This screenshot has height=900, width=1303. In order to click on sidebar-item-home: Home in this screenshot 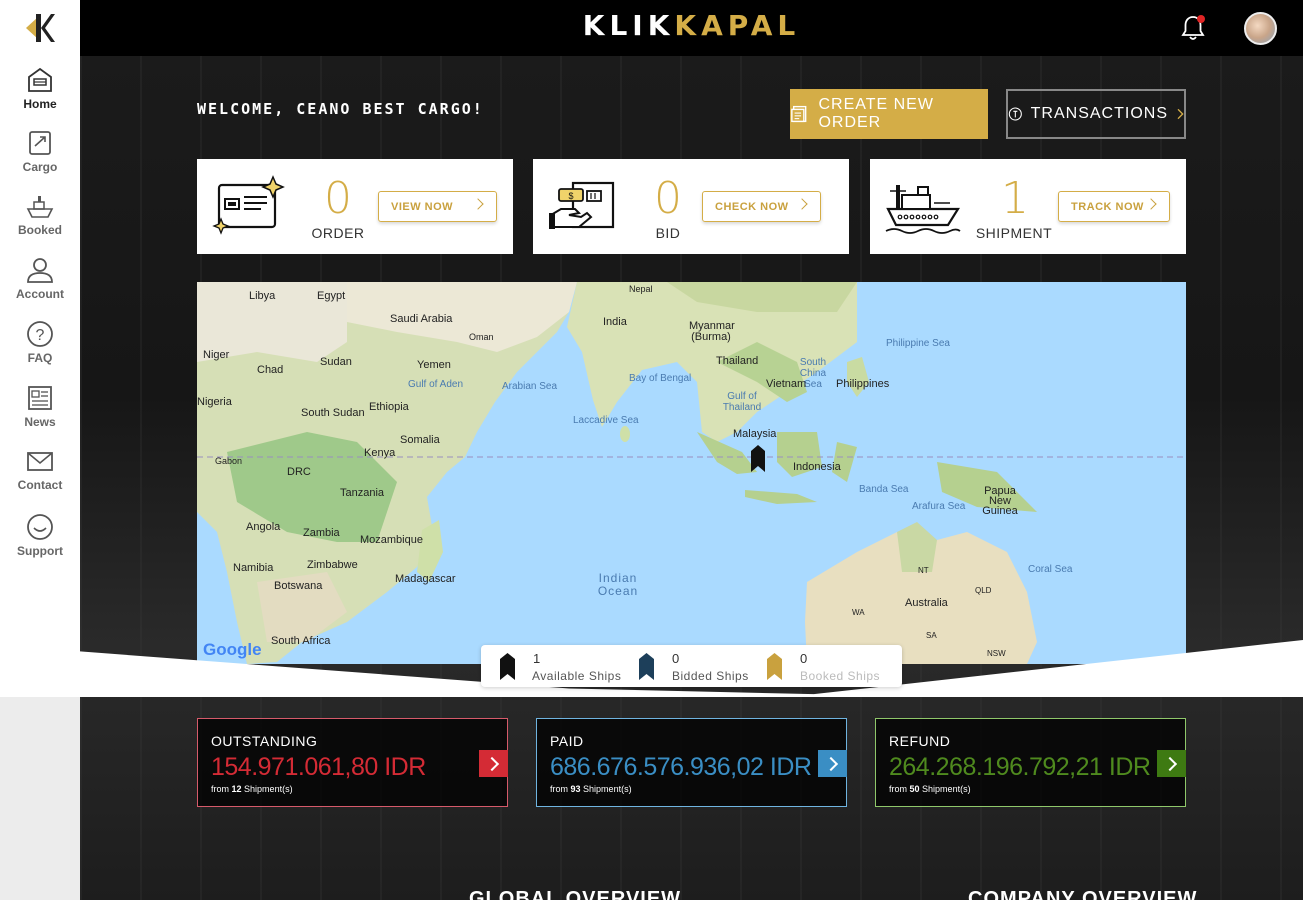, I will do `click(40, 94)`.